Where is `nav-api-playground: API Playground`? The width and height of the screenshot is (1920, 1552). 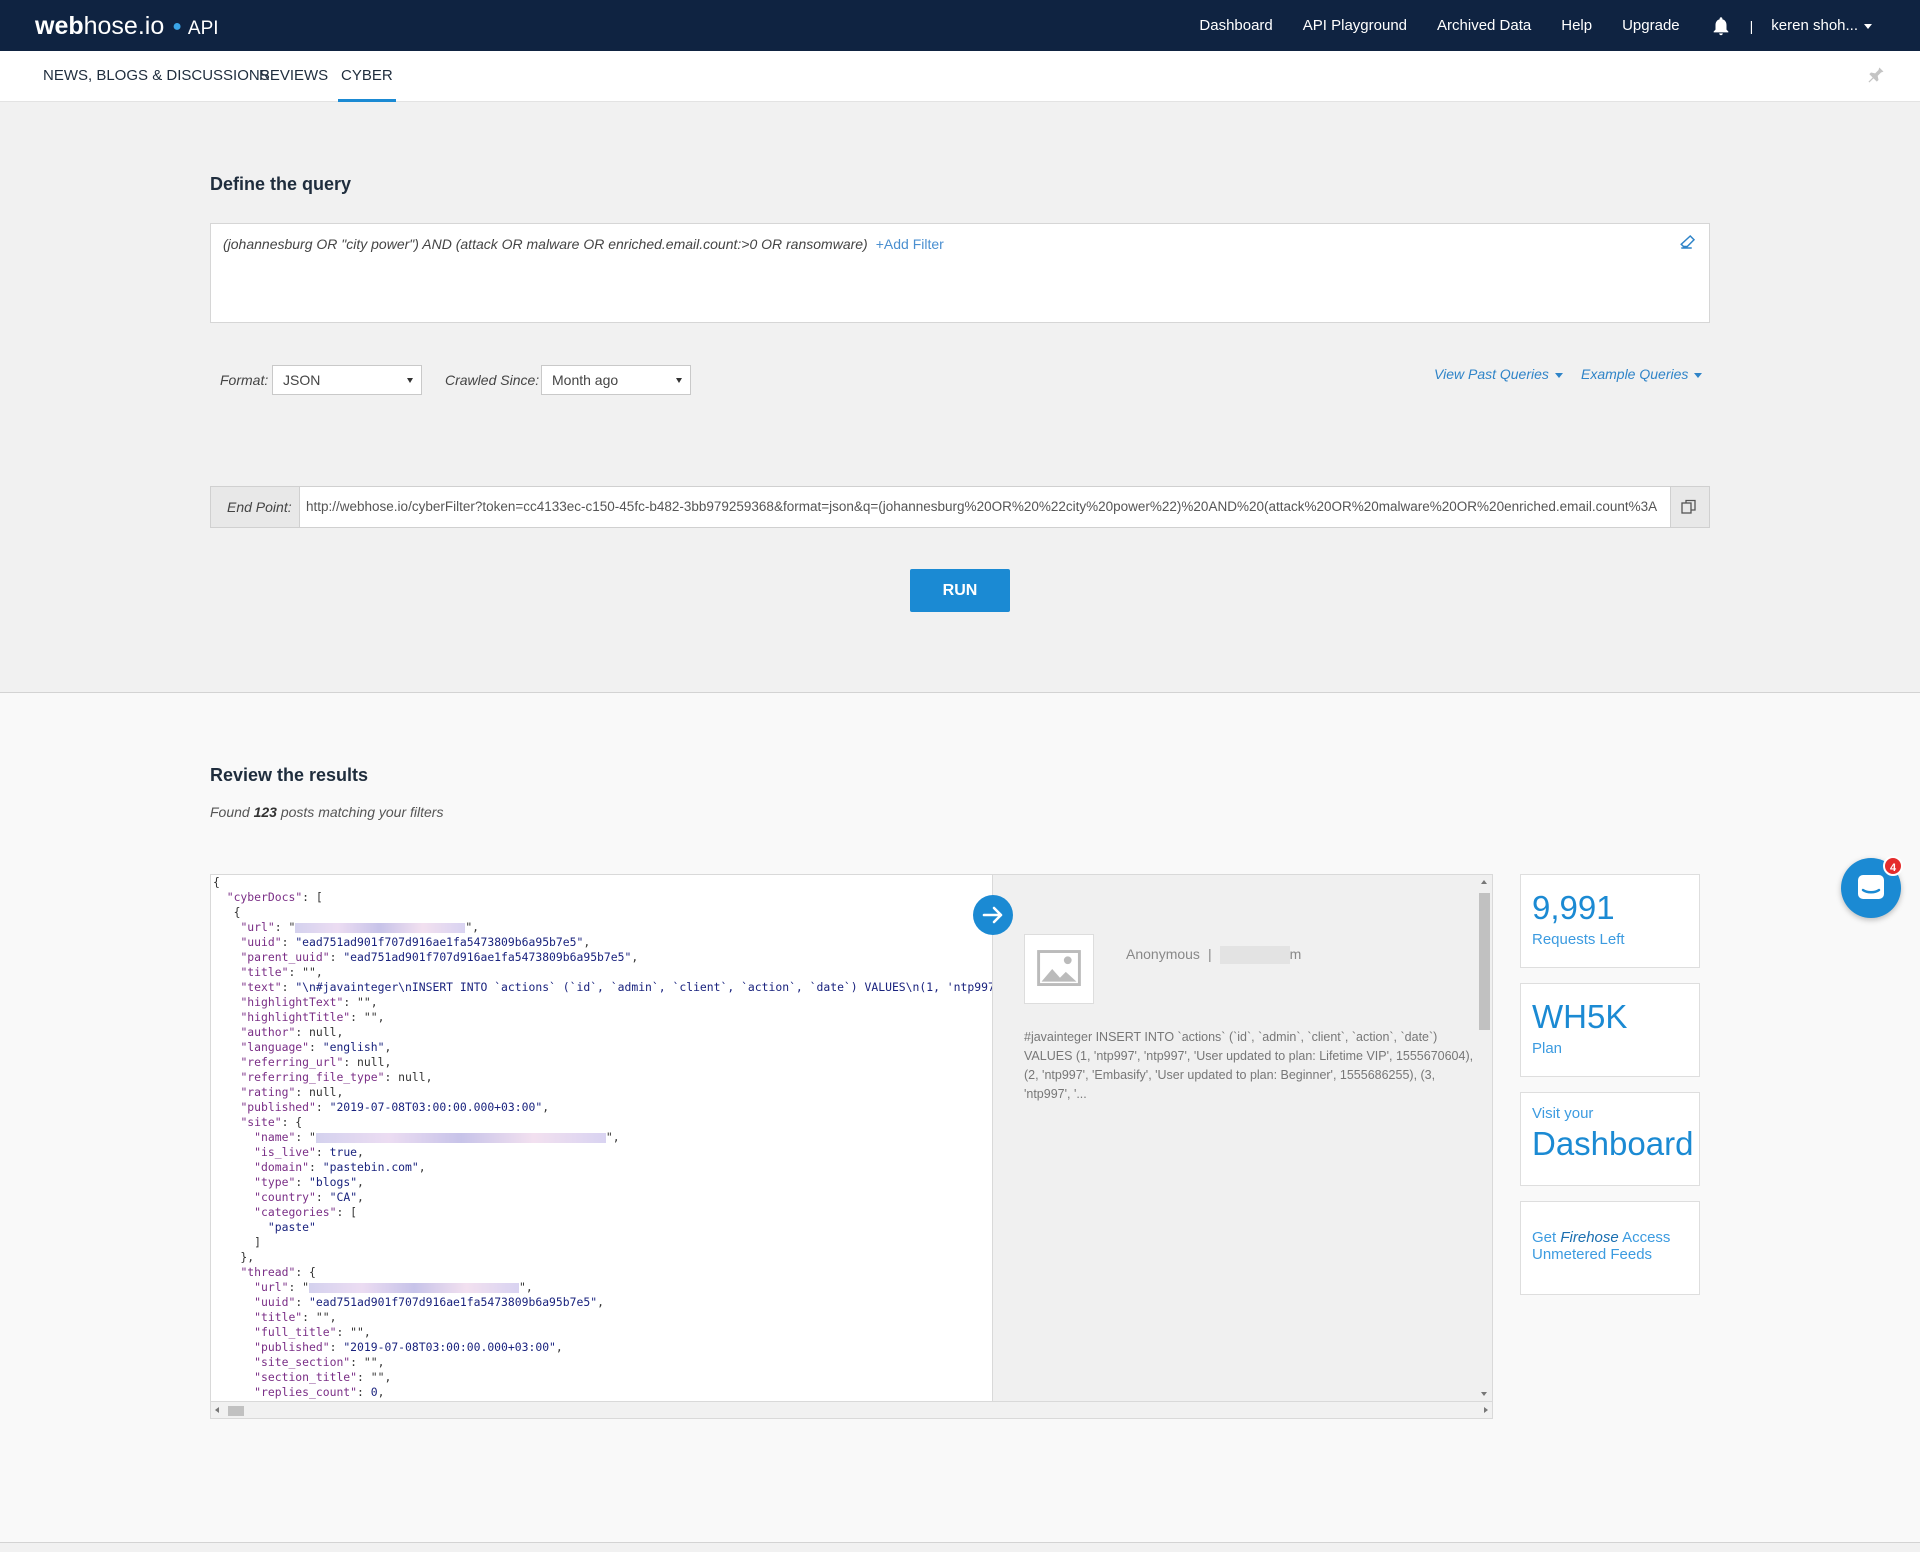
nav-api-playground: API Playground is located at coordinates (1355, 25).